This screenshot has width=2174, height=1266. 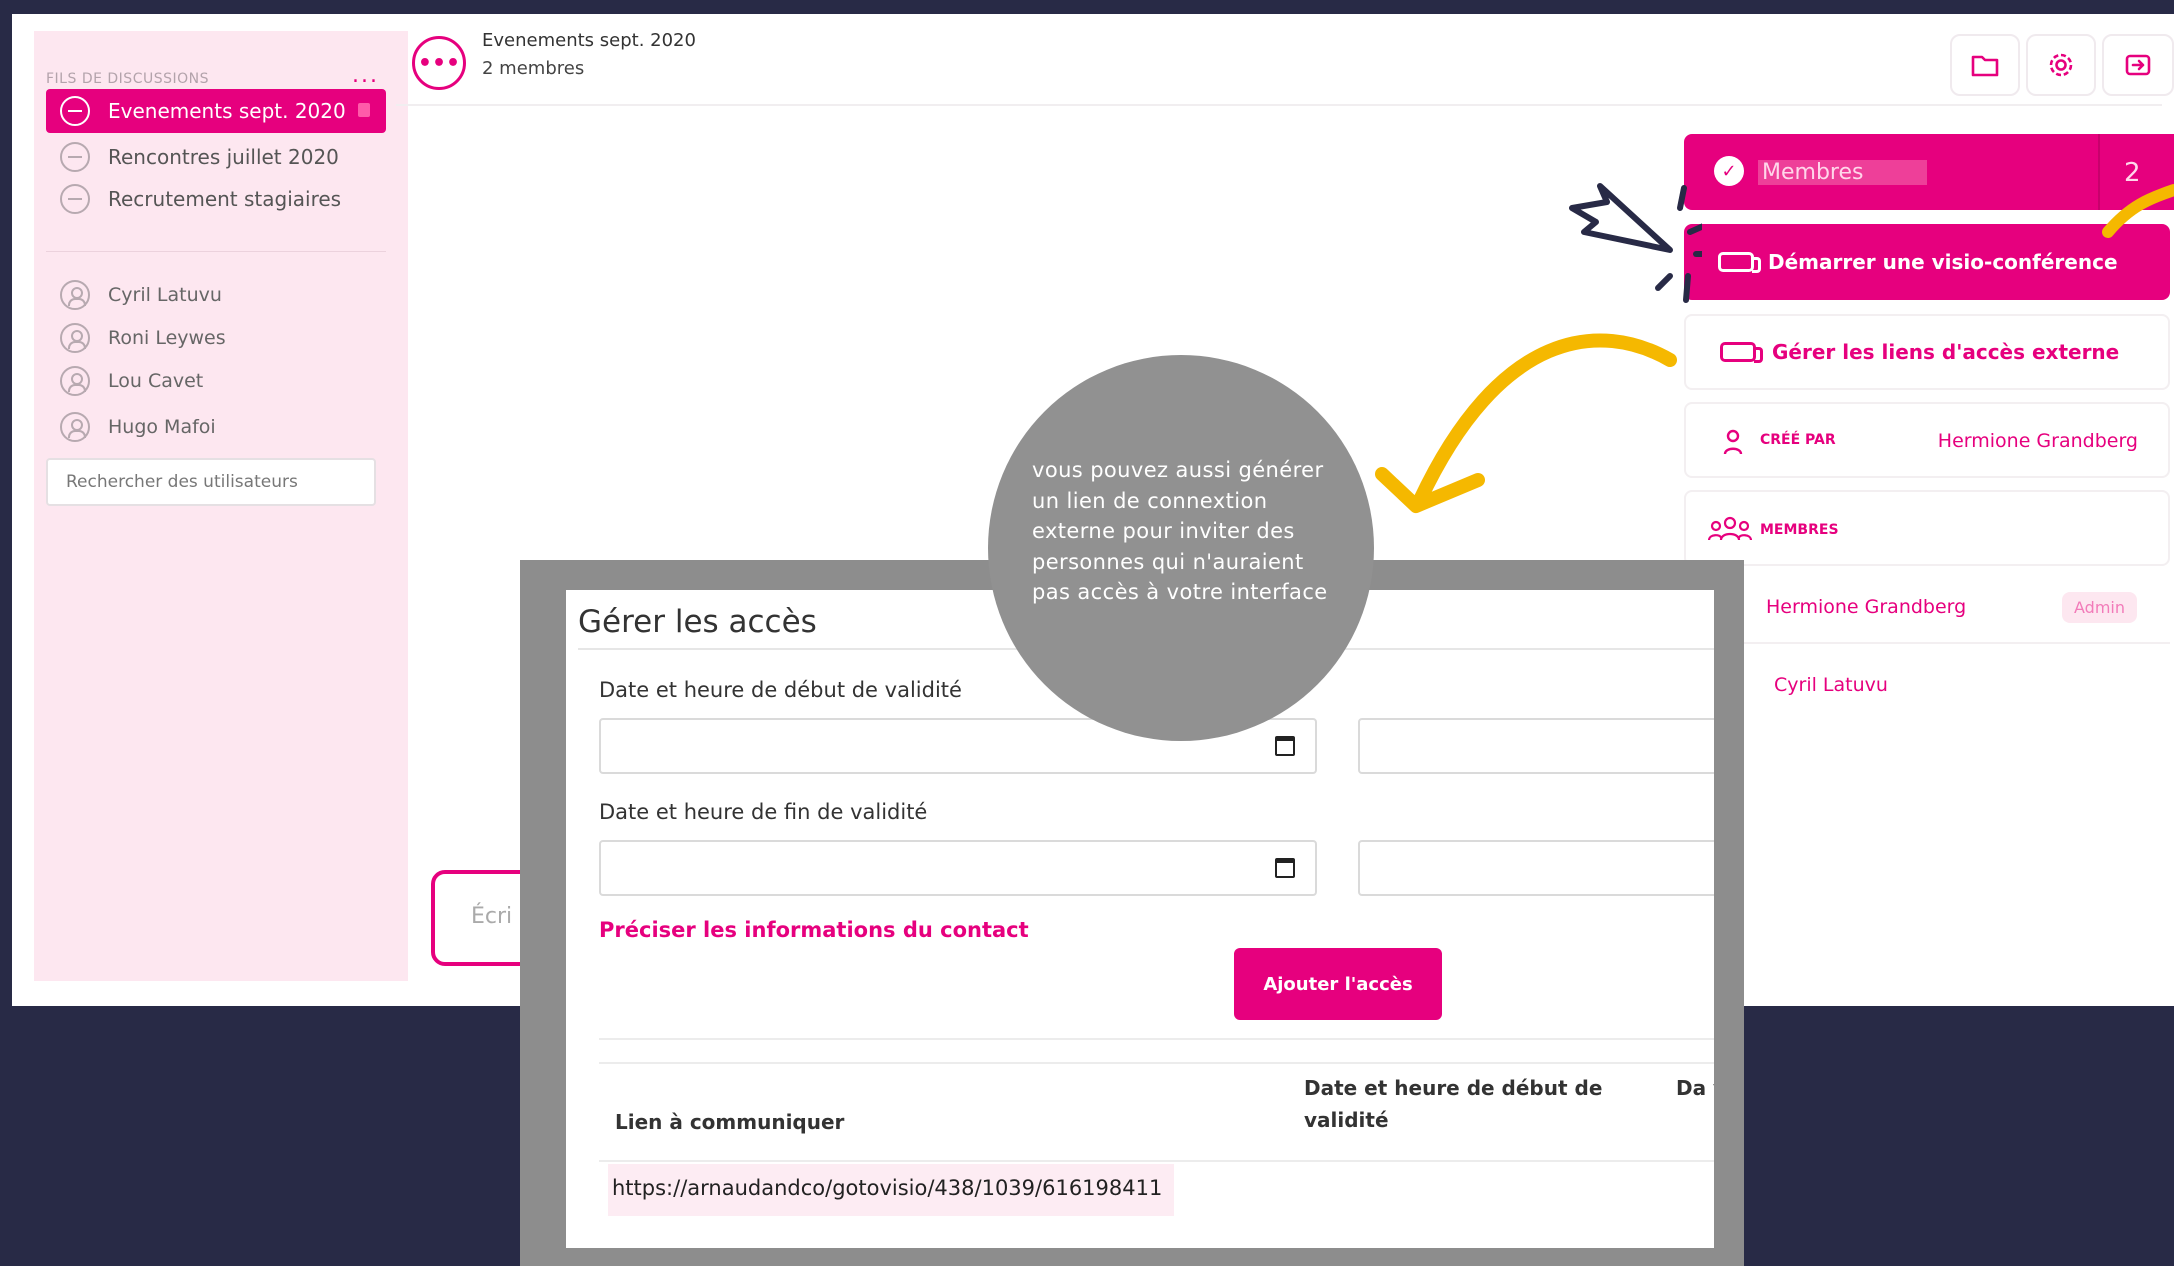 What do you see at coordinates (763, 812) in the screenshot?
I see `end-date-label: Date et heure de fin de validité` at bounding box center [763, 812].